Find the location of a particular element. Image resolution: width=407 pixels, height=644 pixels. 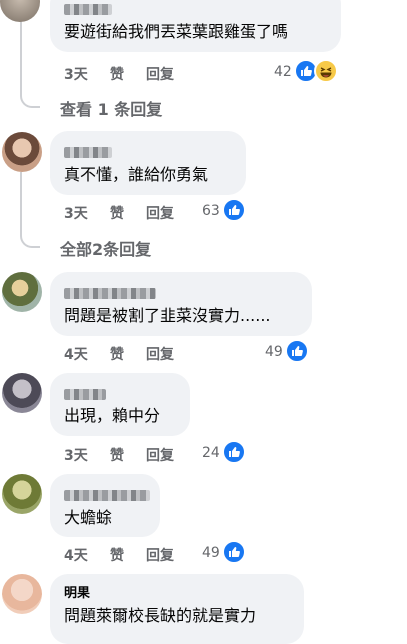

comment-bubble: 明果 問題萊爾校長缺的就是實力 is located at coordinates (177, 609).